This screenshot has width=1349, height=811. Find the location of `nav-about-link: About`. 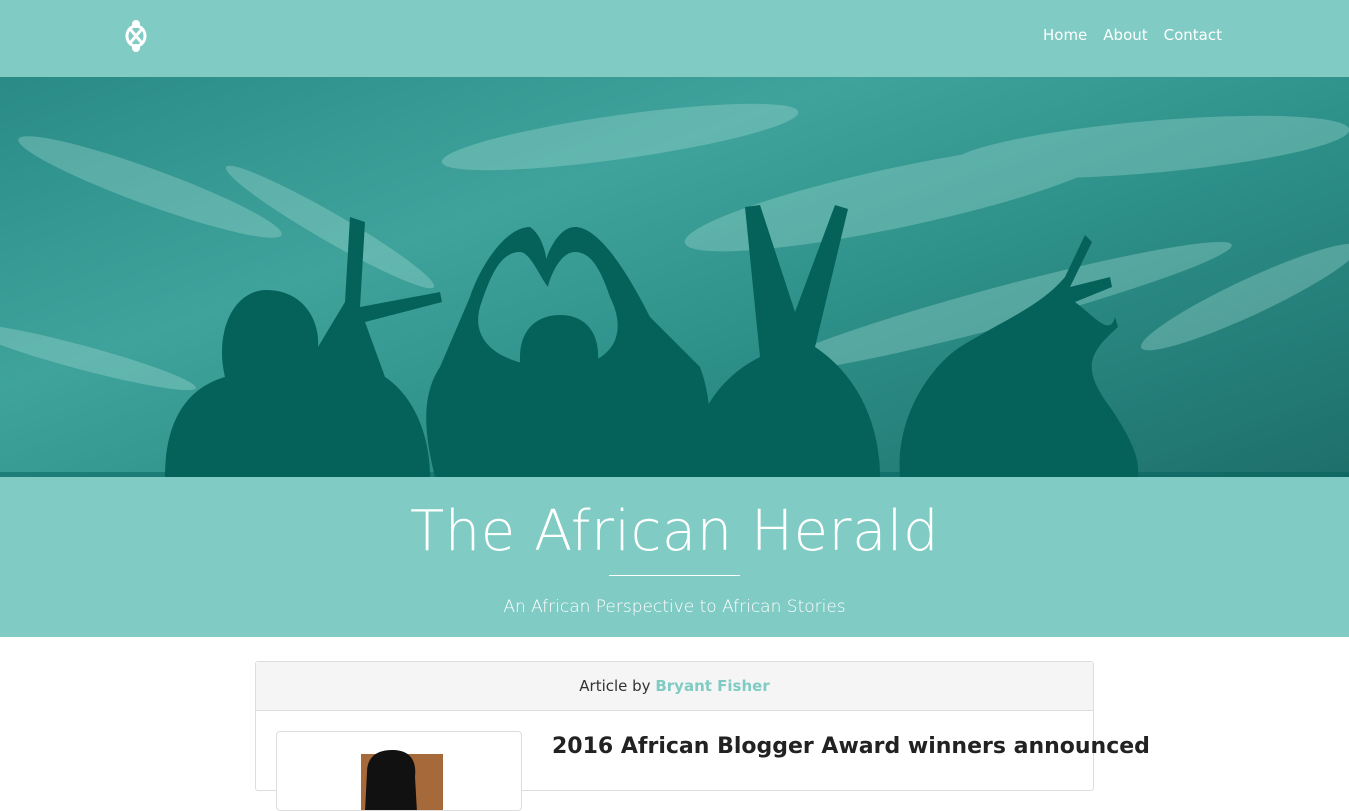

nav-about-link: About is located at coordinates (1125, 35).